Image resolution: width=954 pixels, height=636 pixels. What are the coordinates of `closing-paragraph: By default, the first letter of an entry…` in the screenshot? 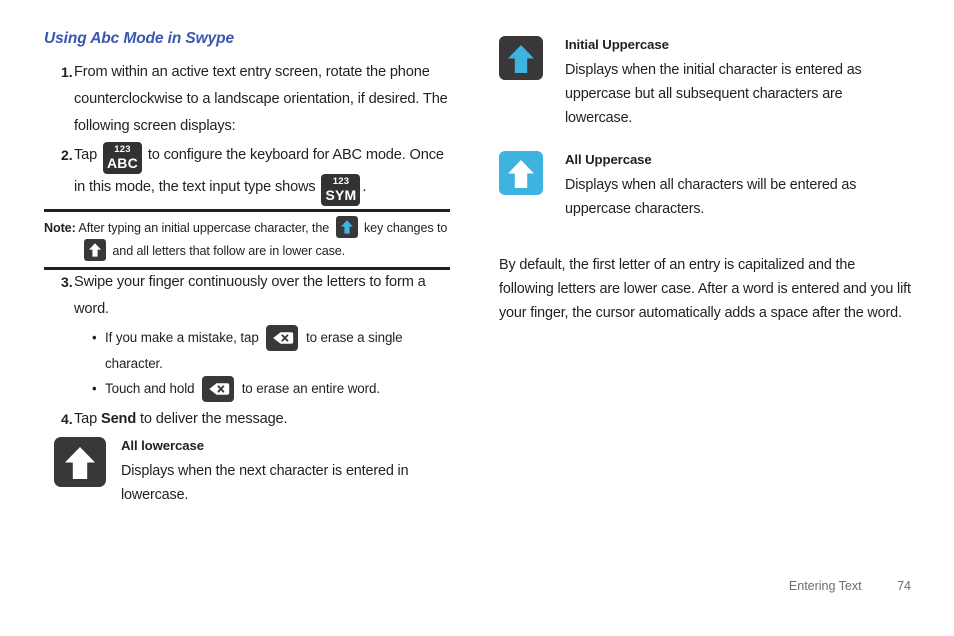 It's located at (705, 289).